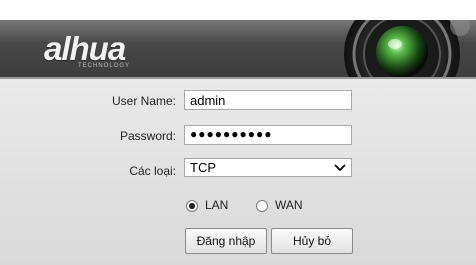 This screenshot has width=476, height=265. What do you see at coordinates (268, 100) in the screenshot?
I see `username-field: admin` at bounding box center [268, 100].